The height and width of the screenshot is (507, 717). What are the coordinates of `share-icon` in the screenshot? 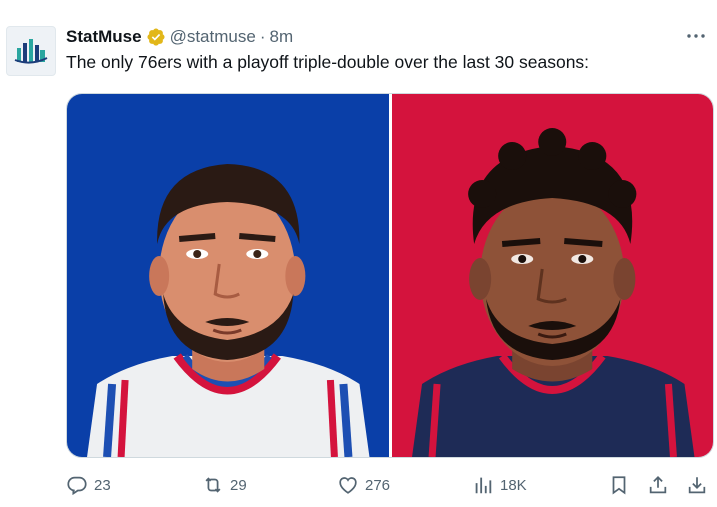 It's located at (658, 484).